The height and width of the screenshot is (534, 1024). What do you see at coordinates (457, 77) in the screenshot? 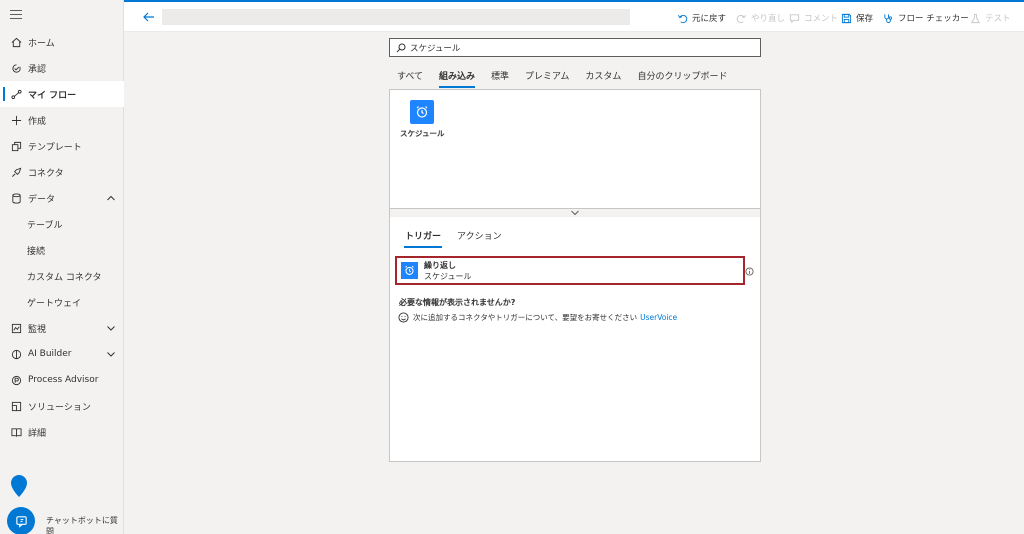
I see `tab-built-in: 組み込み` at bounding box center [457, 77].